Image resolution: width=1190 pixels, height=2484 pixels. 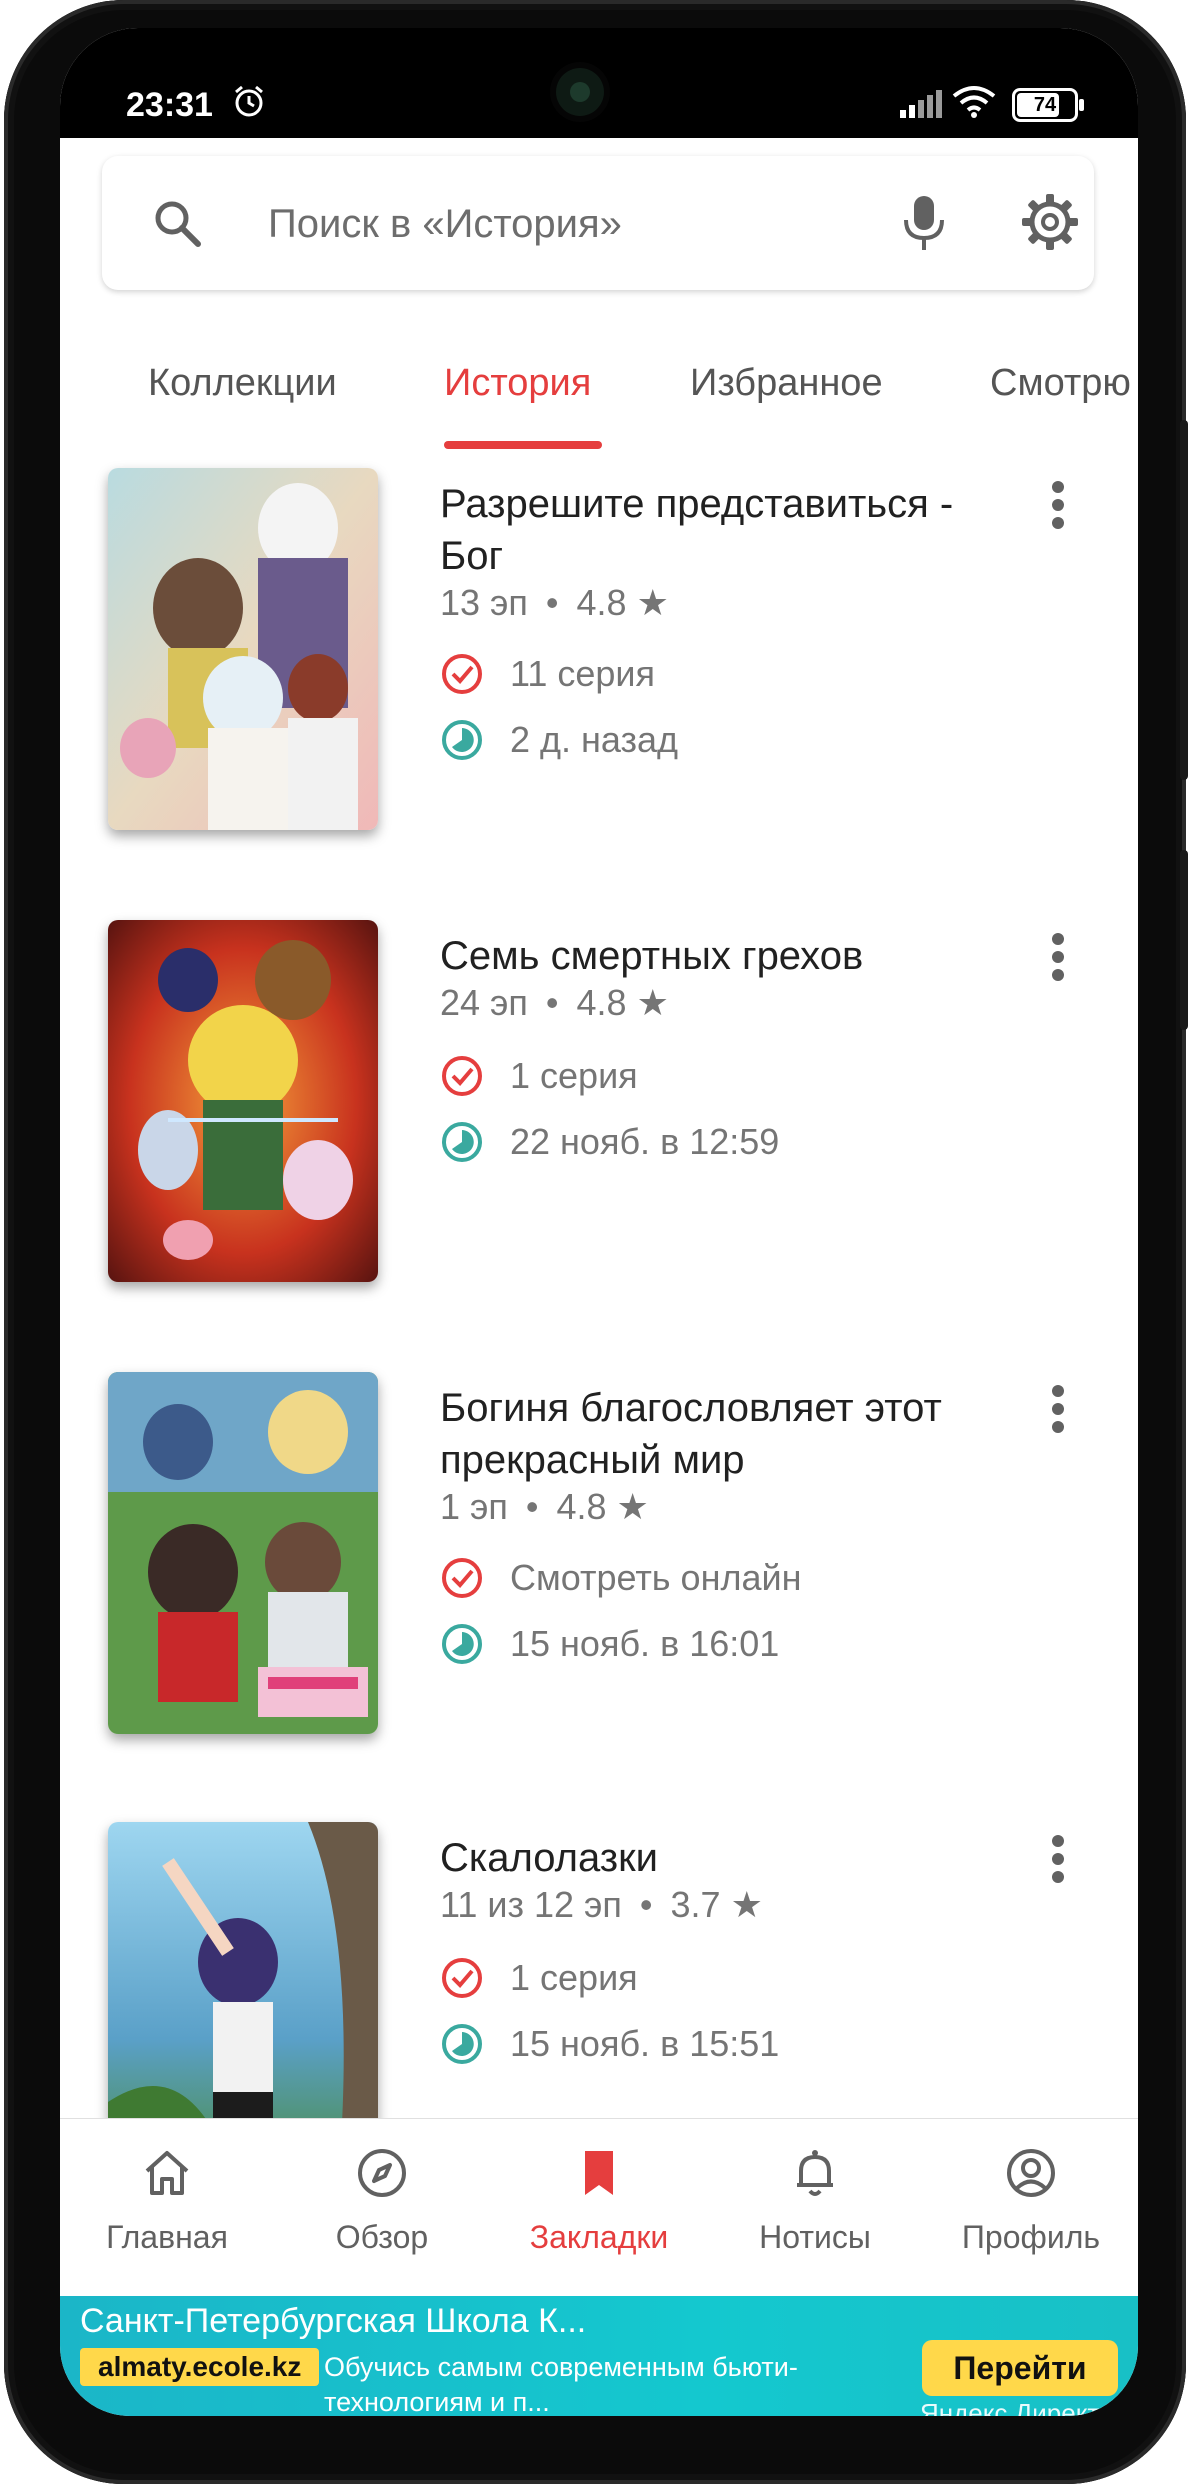 What do you see at coordinates (924, 223) in the screenshot?
I see `mic-icon` at bounding box center [924, 223].